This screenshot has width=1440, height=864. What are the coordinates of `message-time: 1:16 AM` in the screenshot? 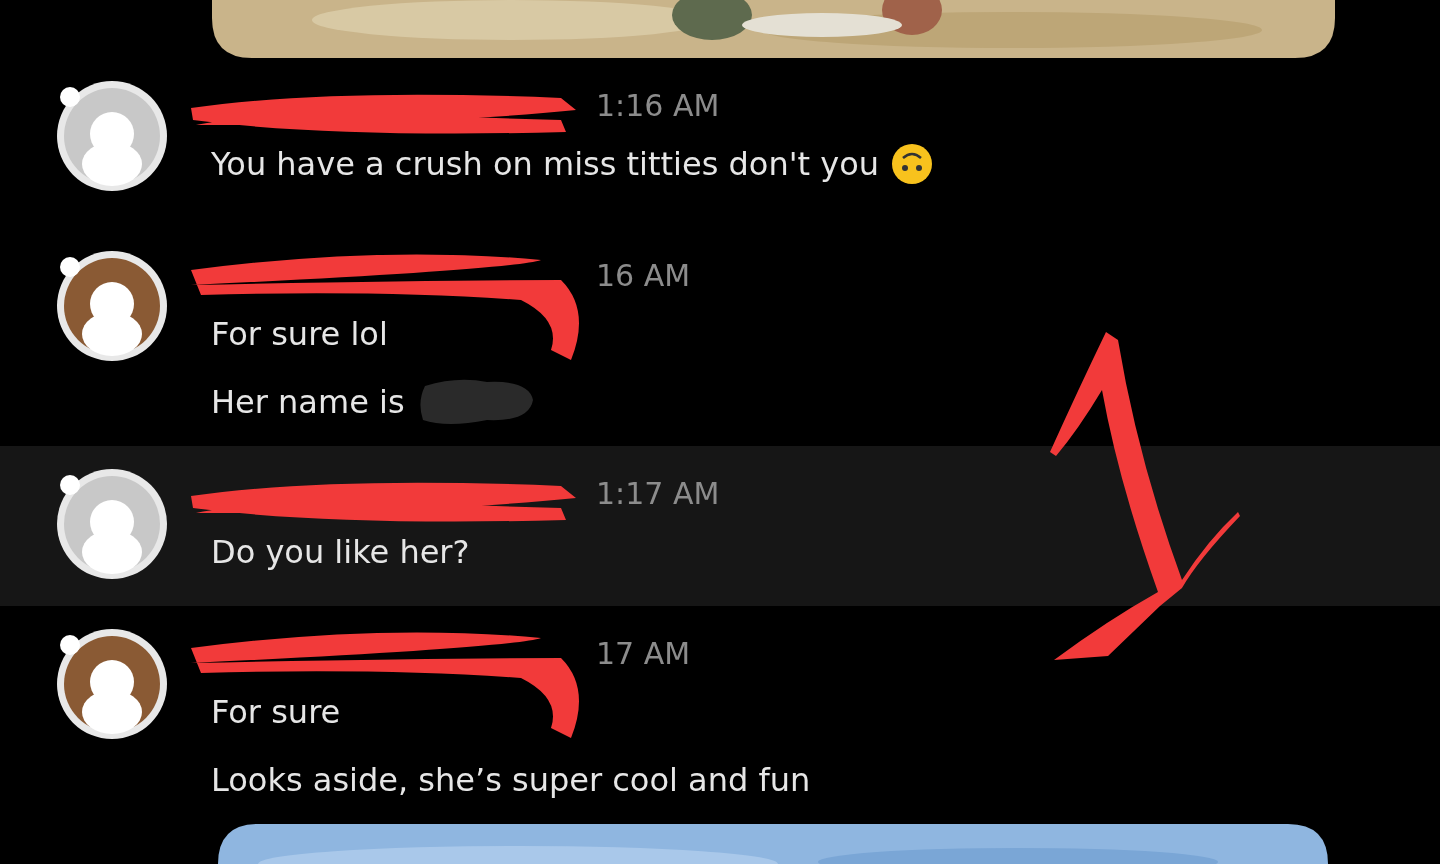 It's located at (658, 105).